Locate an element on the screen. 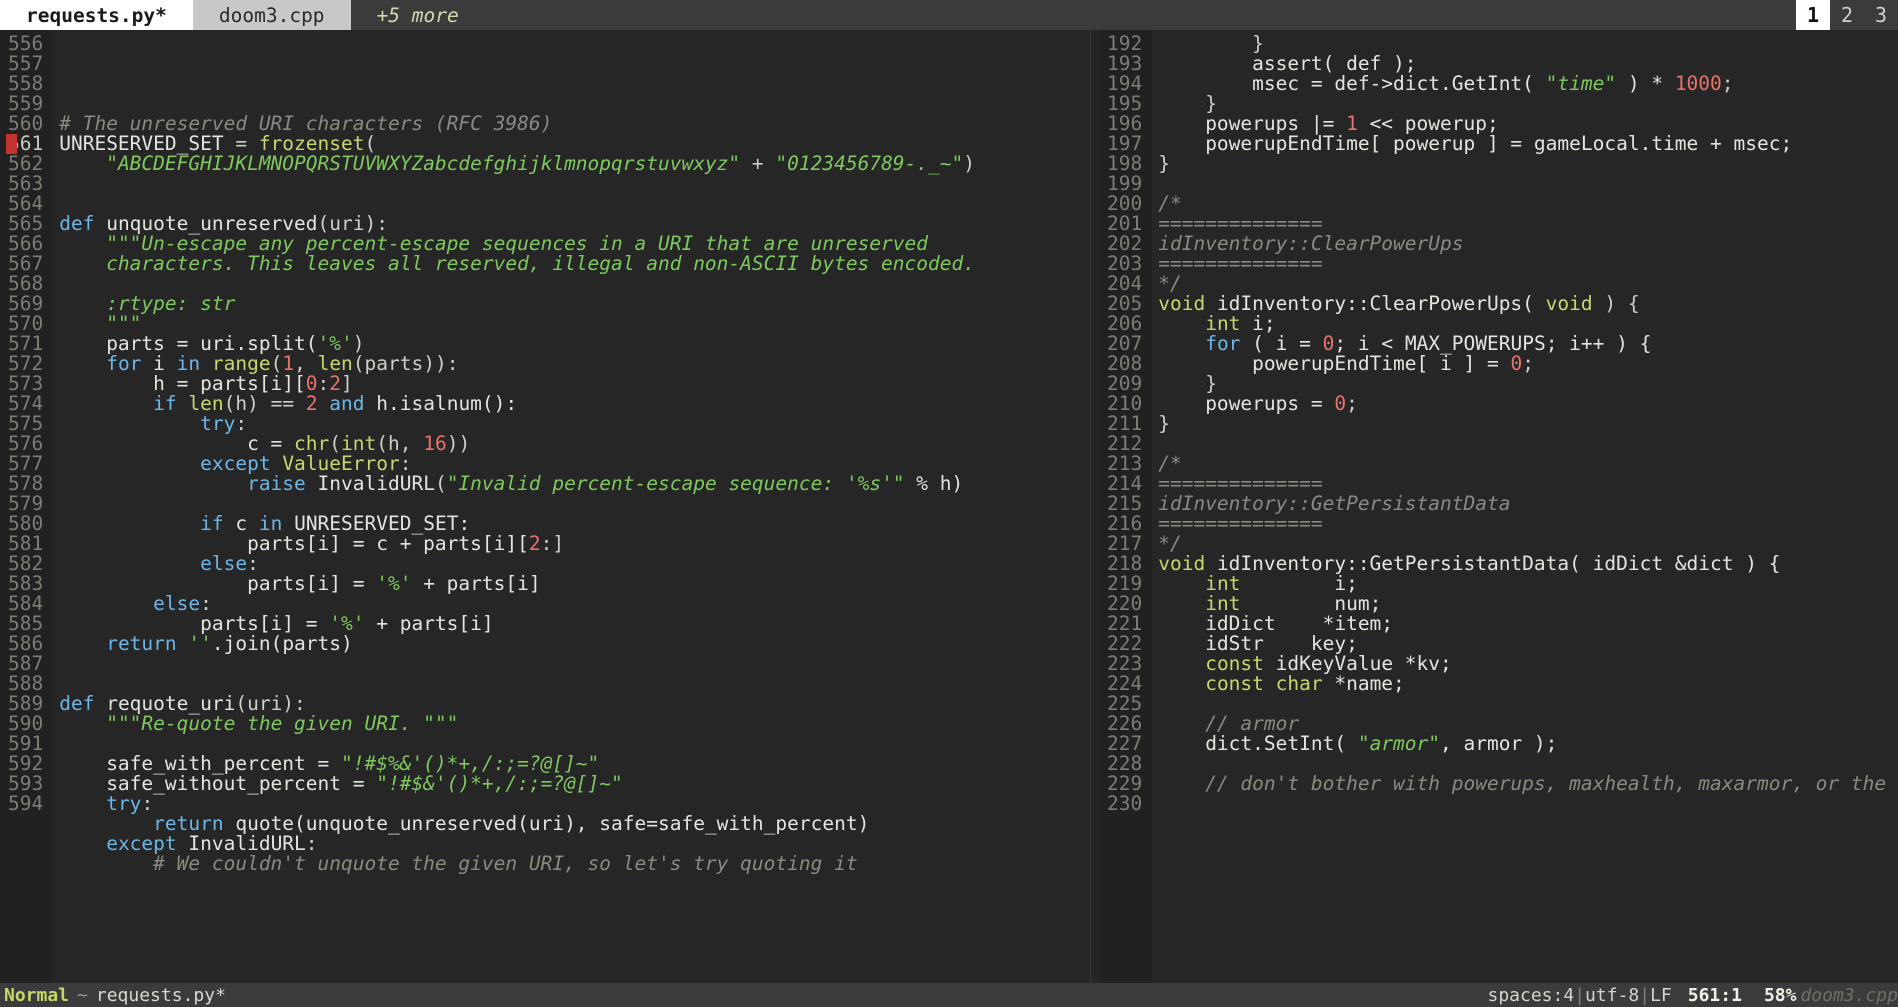 Image resolution: width=1898 pixels, height=1007 pixels. line-number: 568 is located at coordinates (26, 283).